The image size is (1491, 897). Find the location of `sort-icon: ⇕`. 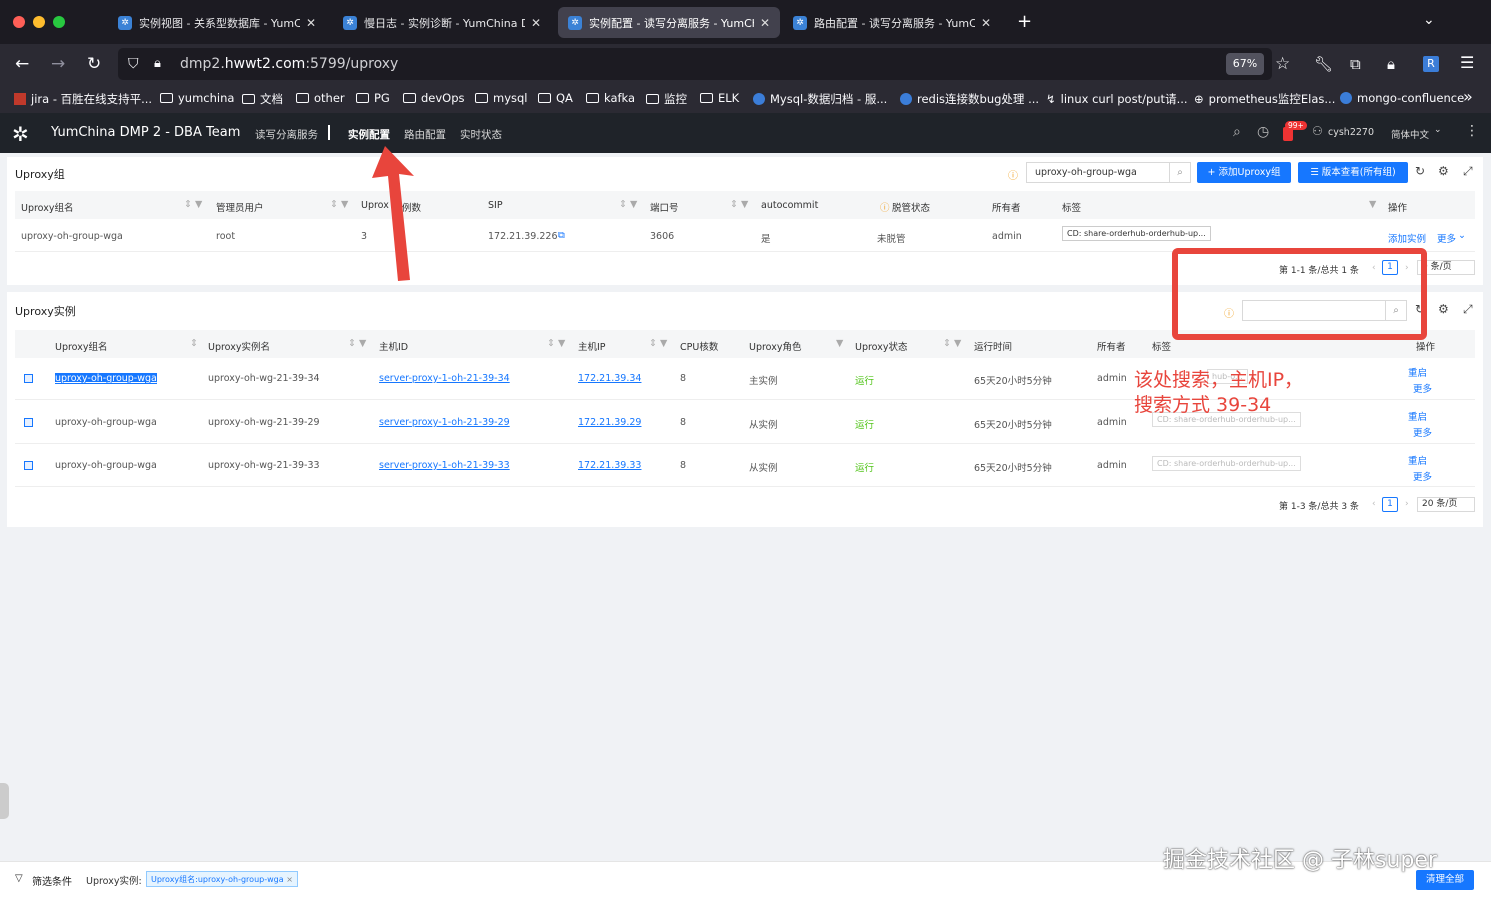

sort-icon: ⇕ is located at coordinates (194, 343).